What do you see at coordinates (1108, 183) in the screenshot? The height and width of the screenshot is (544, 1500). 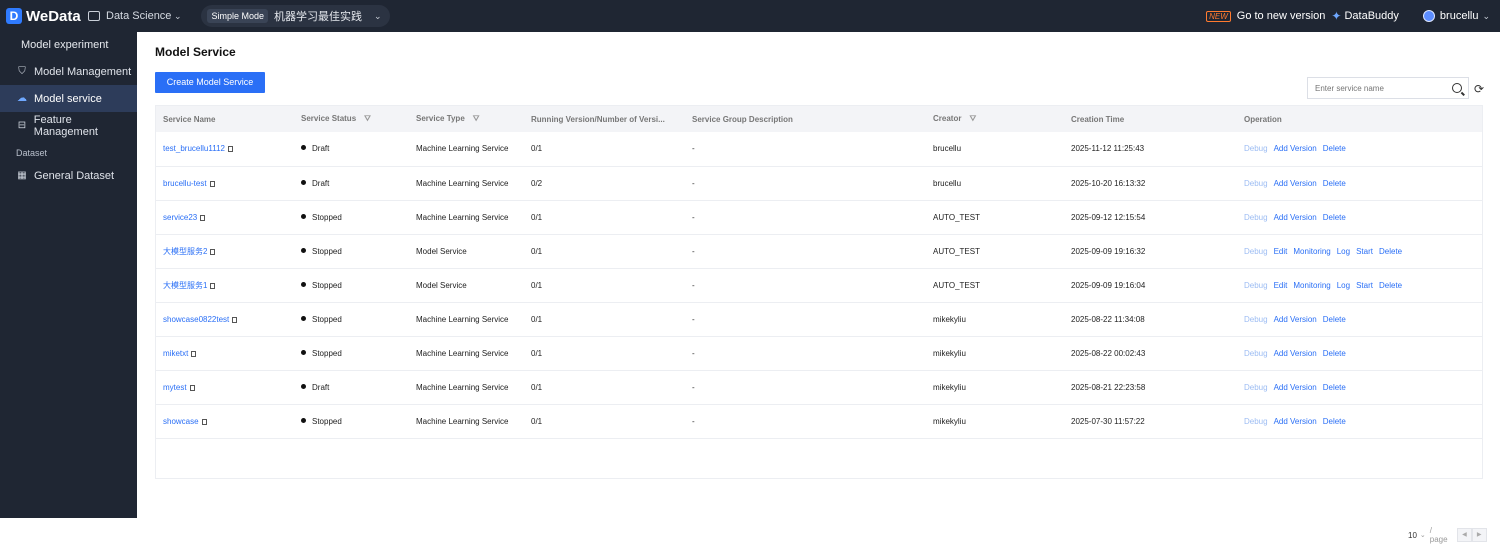 I see `creation-time: 2025-10-20 16:13:32` at bounding box center [1108, 183].